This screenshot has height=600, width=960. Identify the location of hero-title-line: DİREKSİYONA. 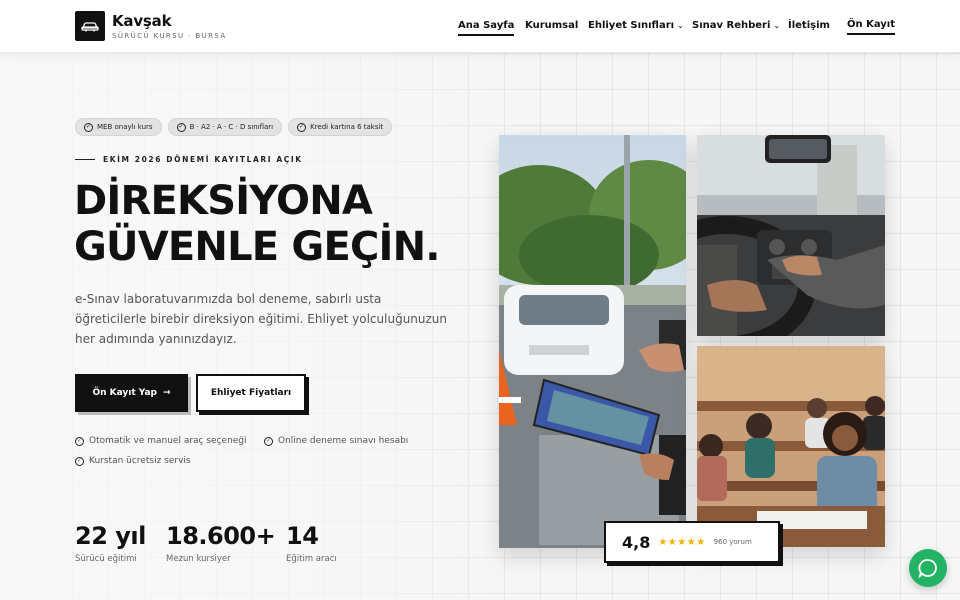
(223, 201).